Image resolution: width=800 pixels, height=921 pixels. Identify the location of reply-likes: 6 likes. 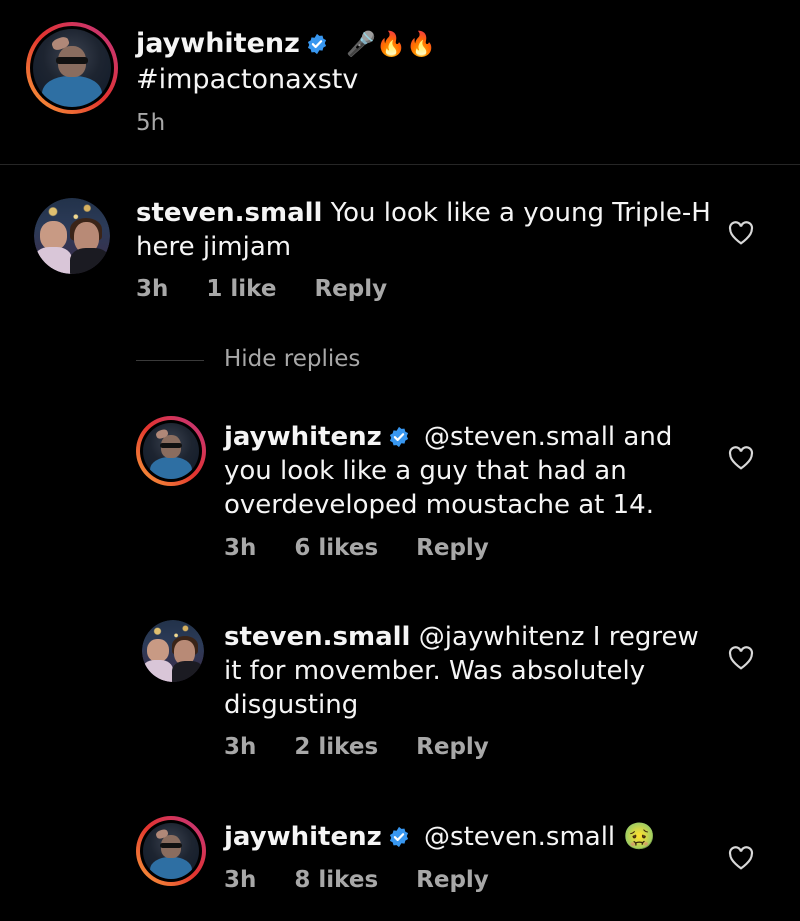
(336, 548).